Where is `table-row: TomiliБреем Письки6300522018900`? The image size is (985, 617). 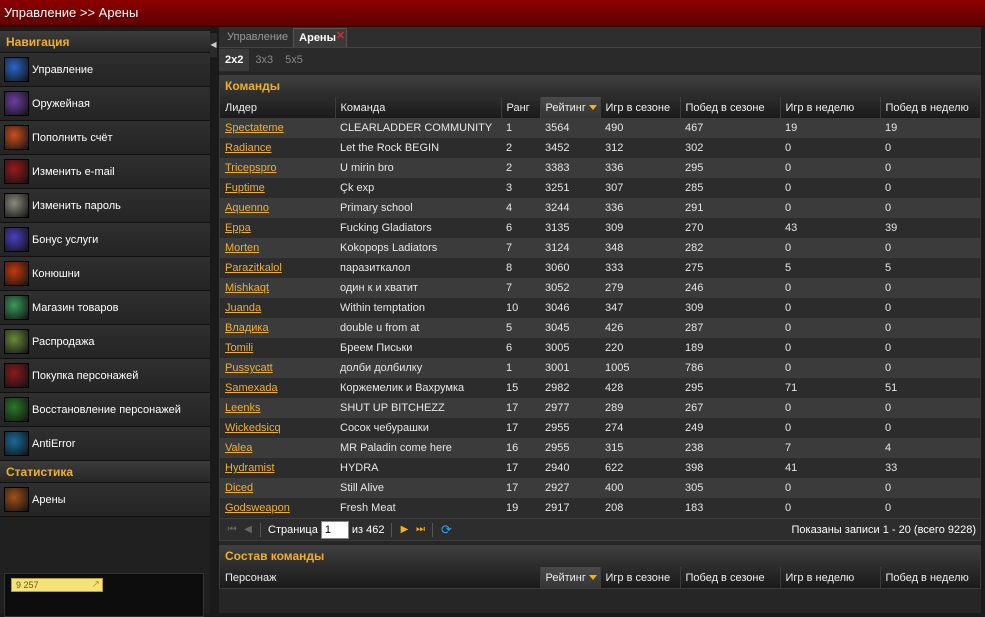
table-row: TomiliБреем Письки6300522018900 is located at coordinates (600, 348).